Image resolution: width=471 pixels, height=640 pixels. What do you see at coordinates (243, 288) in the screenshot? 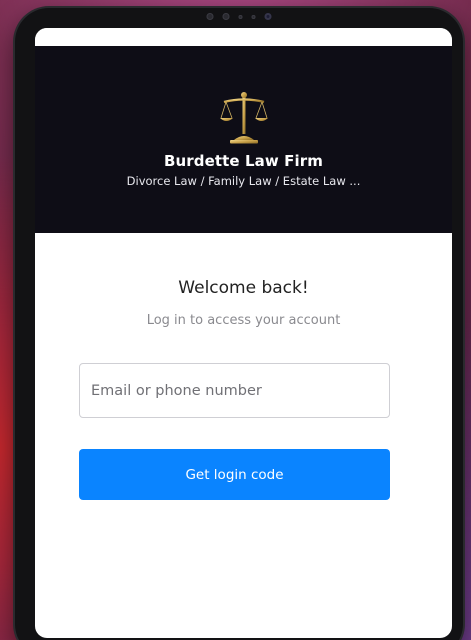
I see `welcome-heading: Welcome back!` at bounding box center [243, 288].